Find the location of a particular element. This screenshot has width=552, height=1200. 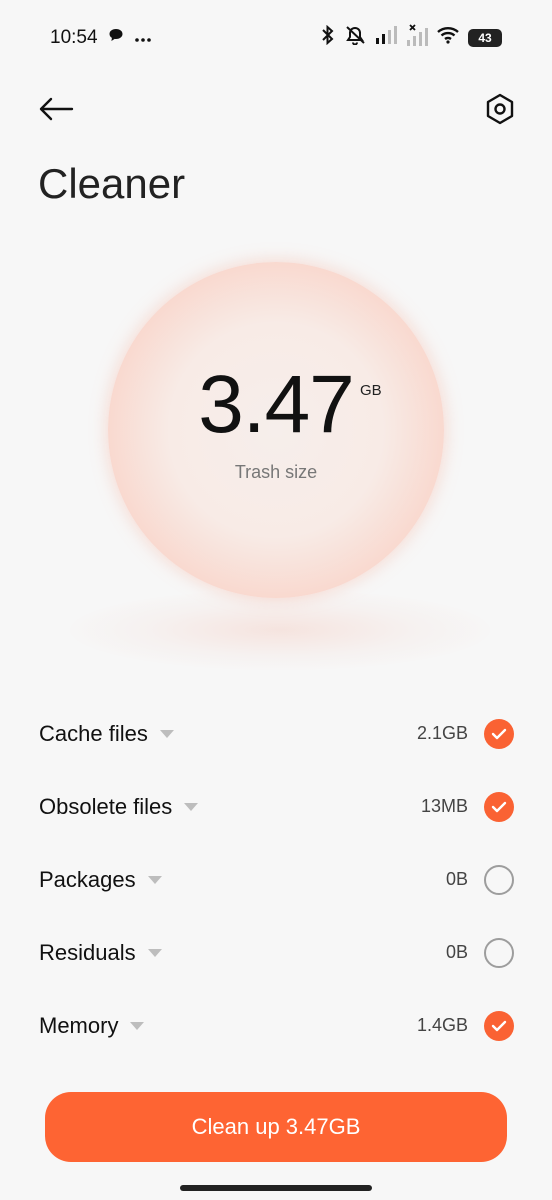

item-size: 2.1GB is located at coordinates (442, 733).